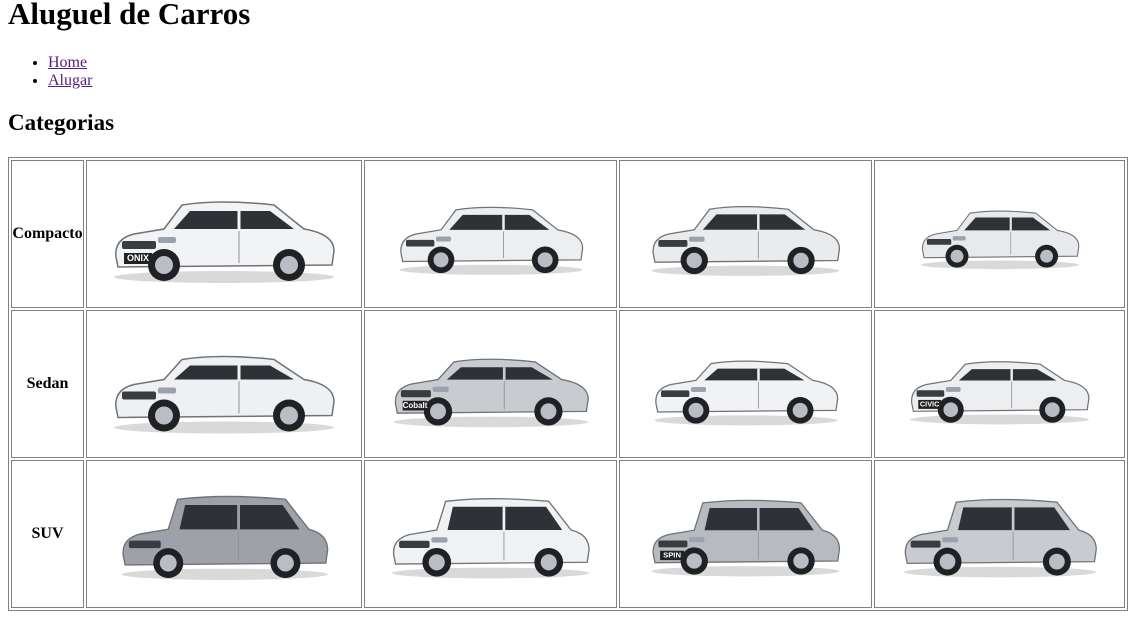  Describe the element at coordinates (672, 554) in the screenshot. I see `plate-text: SPIN` at that location.